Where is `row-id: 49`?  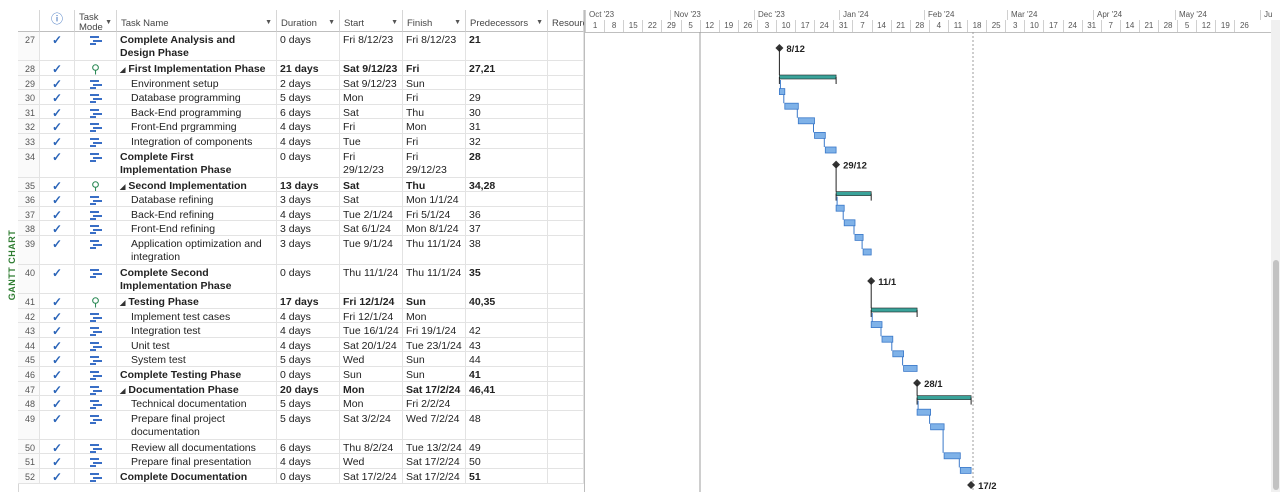
row-id: 49 is located at coordinates (29, 424).